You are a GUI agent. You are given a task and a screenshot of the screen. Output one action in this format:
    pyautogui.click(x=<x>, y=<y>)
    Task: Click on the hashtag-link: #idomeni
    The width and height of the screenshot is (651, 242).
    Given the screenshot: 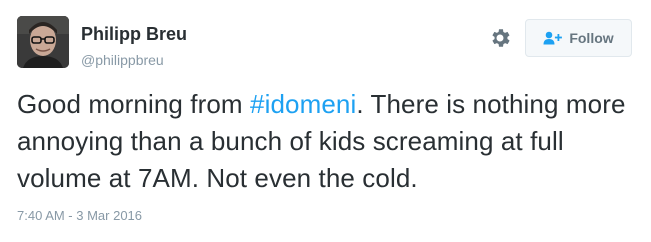 What is the action you would take?
    pyautogui.click(x=303, y=104)
    